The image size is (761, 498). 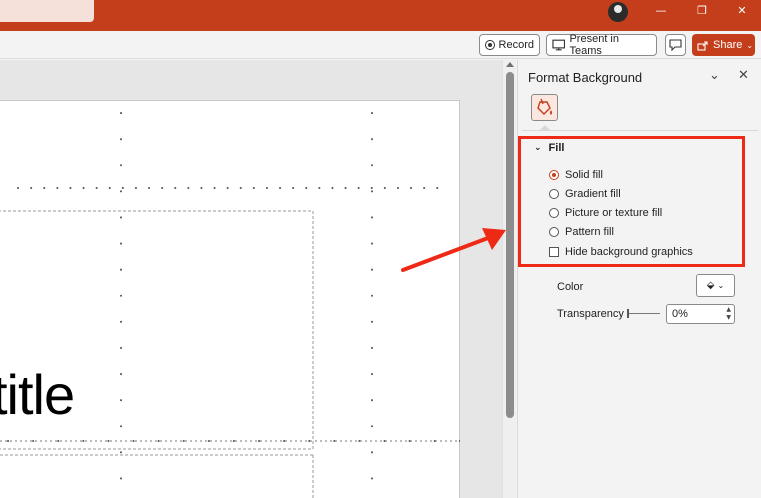 I want to click on teams-icon, so click(x=559, y=45).